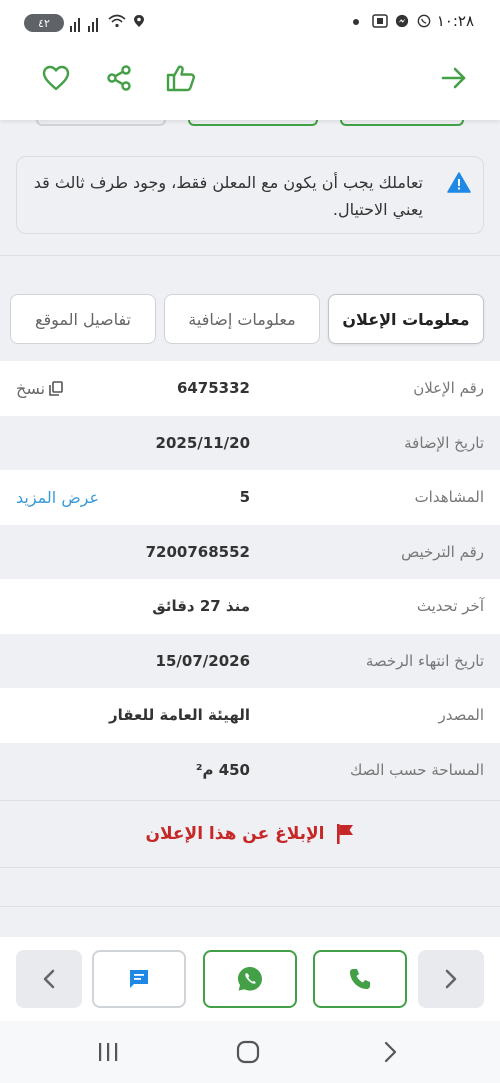 The width and height of the screenshot is (500, 1083). I want to click on top-action-bar, so click(250, 83).